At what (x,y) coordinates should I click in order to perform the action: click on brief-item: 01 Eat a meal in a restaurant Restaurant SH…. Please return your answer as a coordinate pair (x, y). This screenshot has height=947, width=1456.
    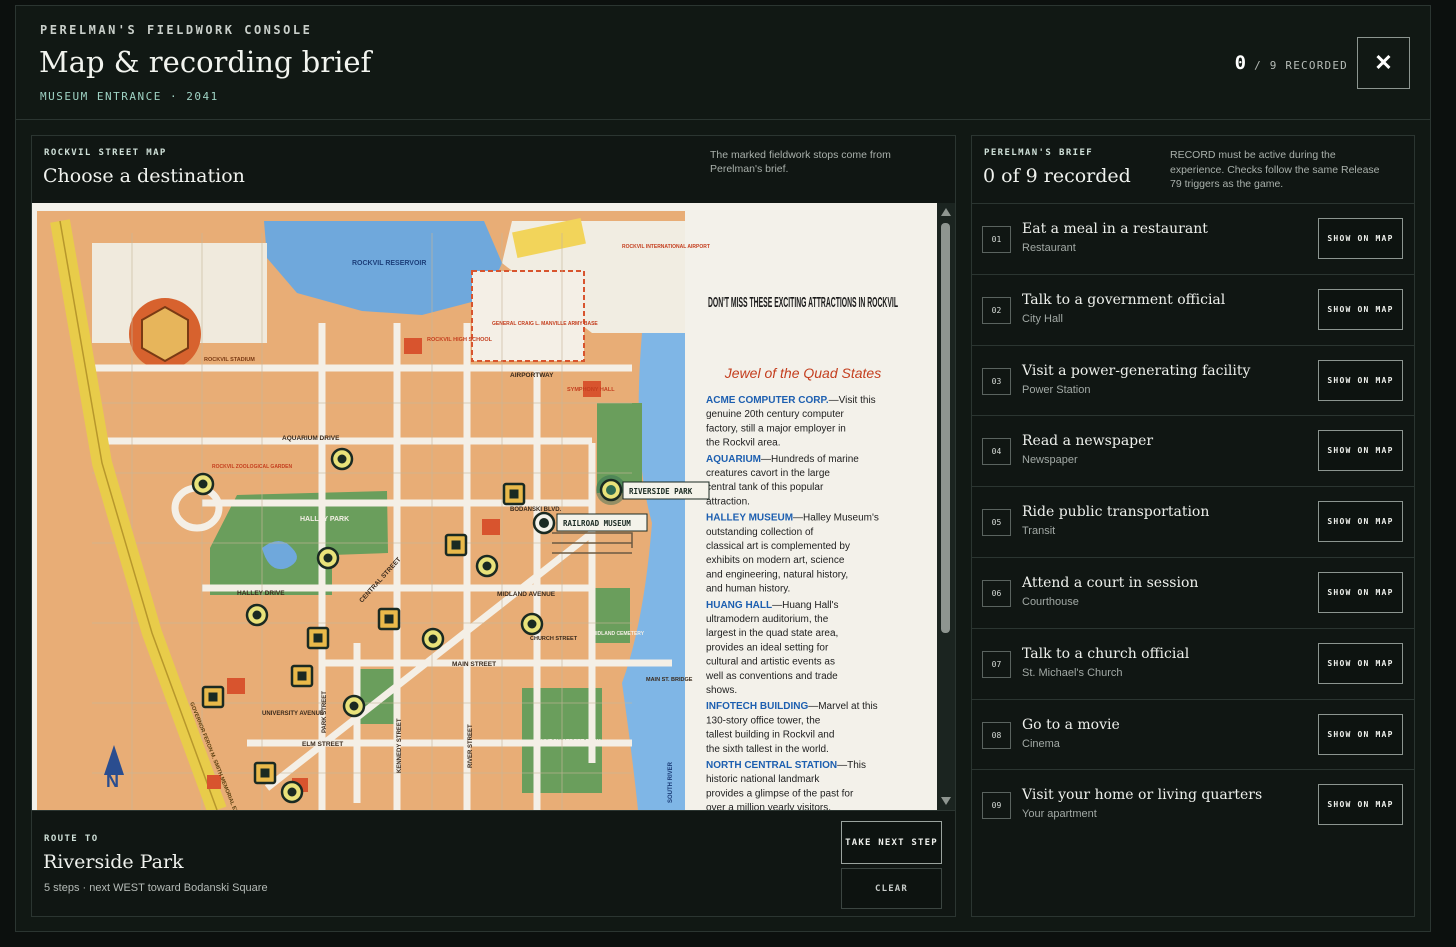
    Looking at the image, I should click on (1193, 238).